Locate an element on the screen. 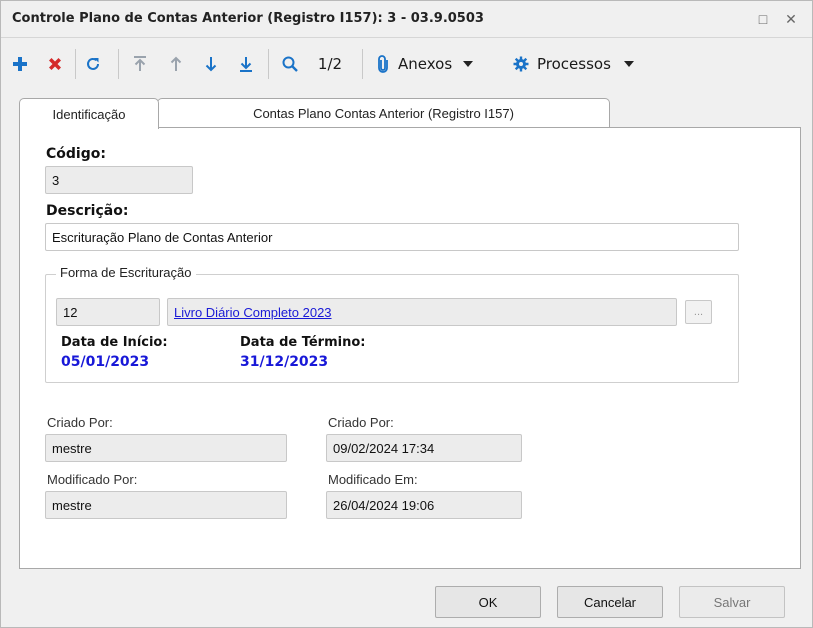 This screenshot has height=628, width=813. ok-button-label: OK is located at coordinates (488, 602).